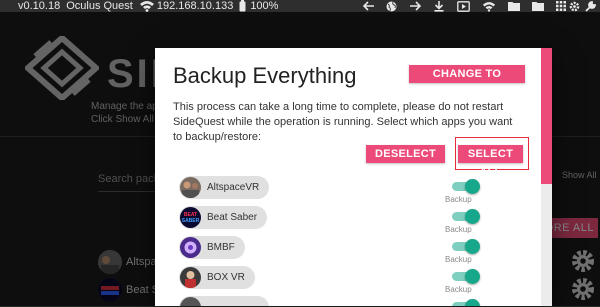 Image resolution: width=600 pixels, height=307 pixels. What do you see at coordinates (463, 6) in the screenshot?
I see `video-icon` at bounding box center [463, 6].